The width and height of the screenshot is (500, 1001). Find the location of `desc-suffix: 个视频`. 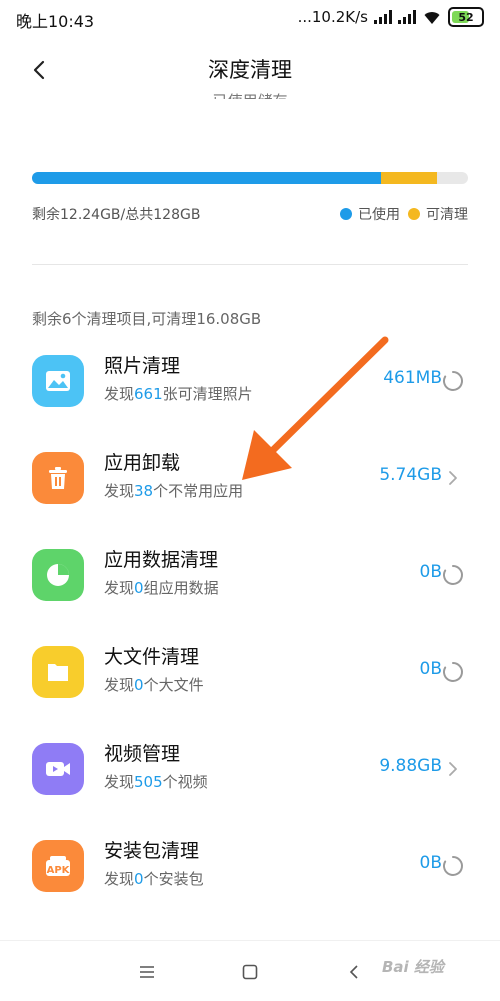

desc-suffix: 个视频 is located at coordinates (185, 782).